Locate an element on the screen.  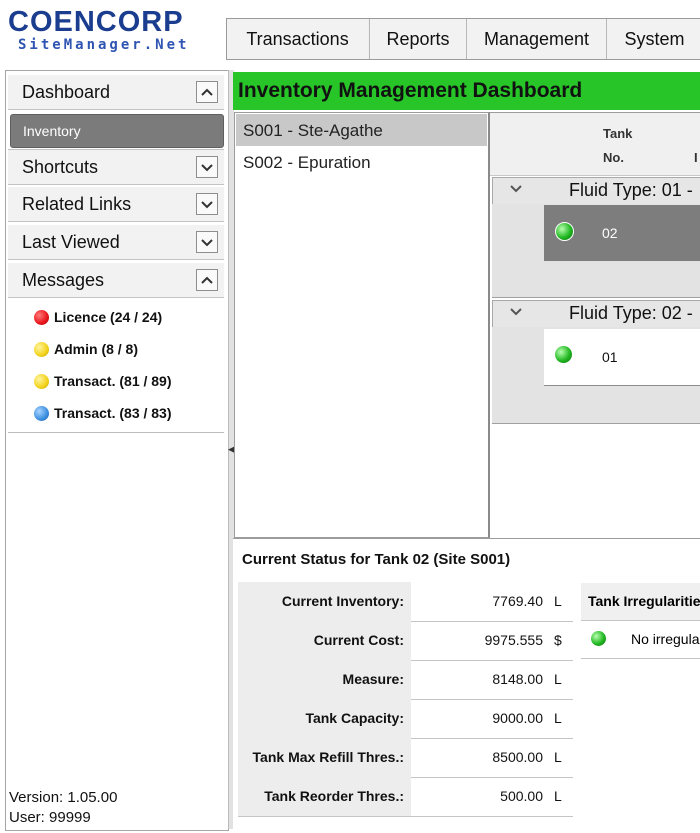
irregularities-header-label: Tank Irregularities is located at coordinates (644, 601).